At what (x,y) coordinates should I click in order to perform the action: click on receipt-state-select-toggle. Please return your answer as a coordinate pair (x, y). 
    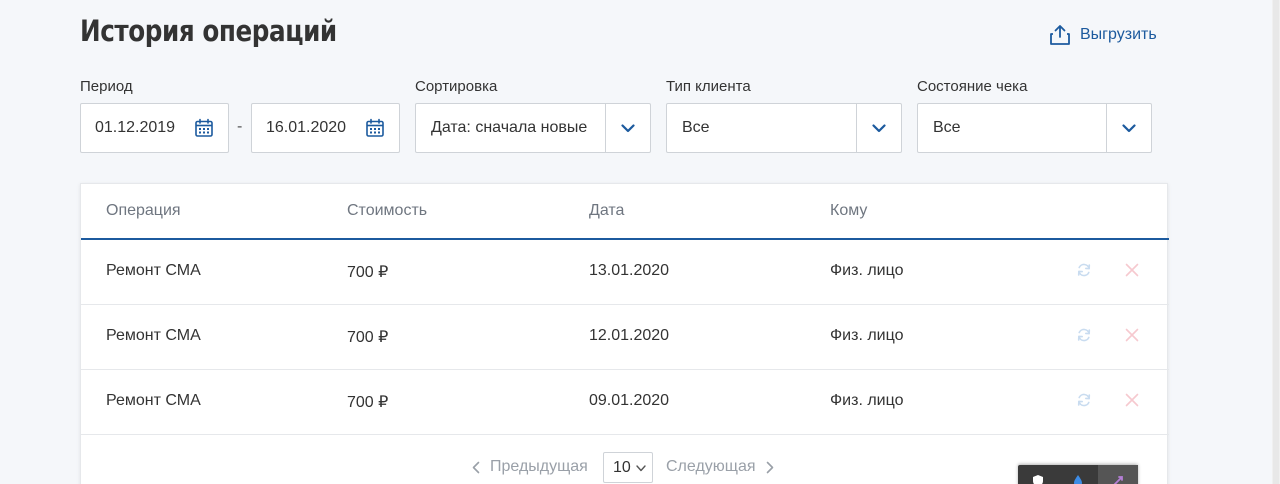
    Looking at the image, I should click on (1128, 128).